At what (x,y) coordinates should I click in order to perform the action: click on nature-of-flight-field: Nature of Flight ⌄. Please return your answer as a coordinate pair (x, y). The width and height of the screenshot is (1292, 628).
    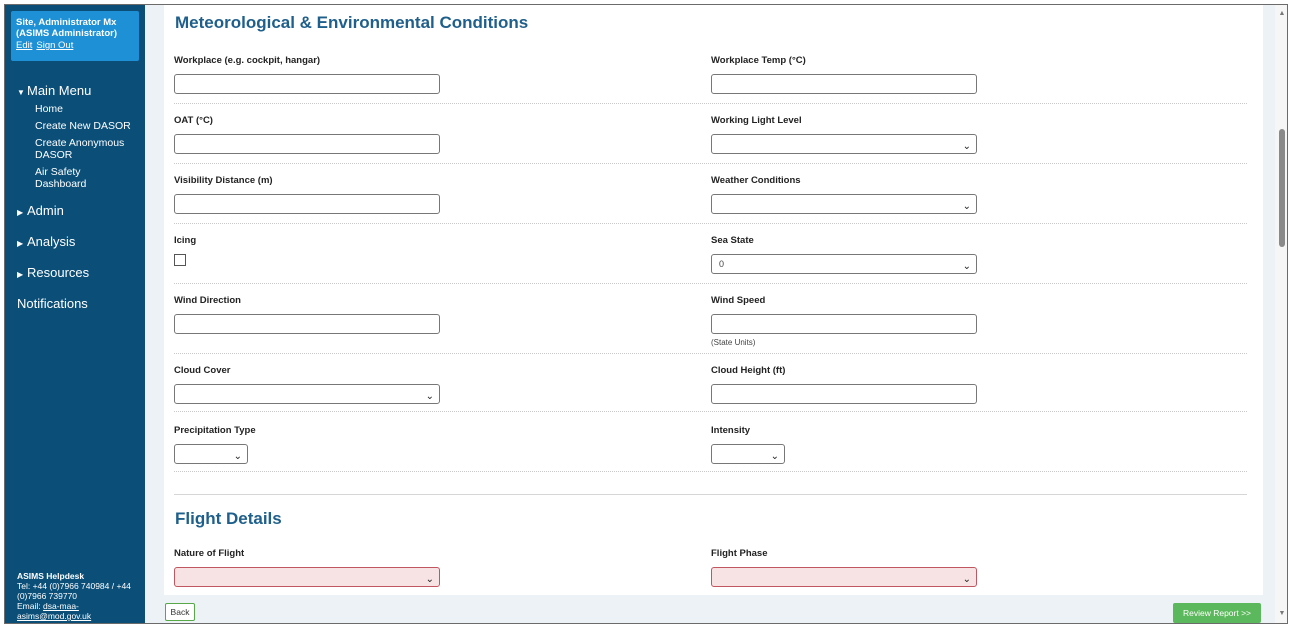
    Looking at the image, I should click on (307, 567).